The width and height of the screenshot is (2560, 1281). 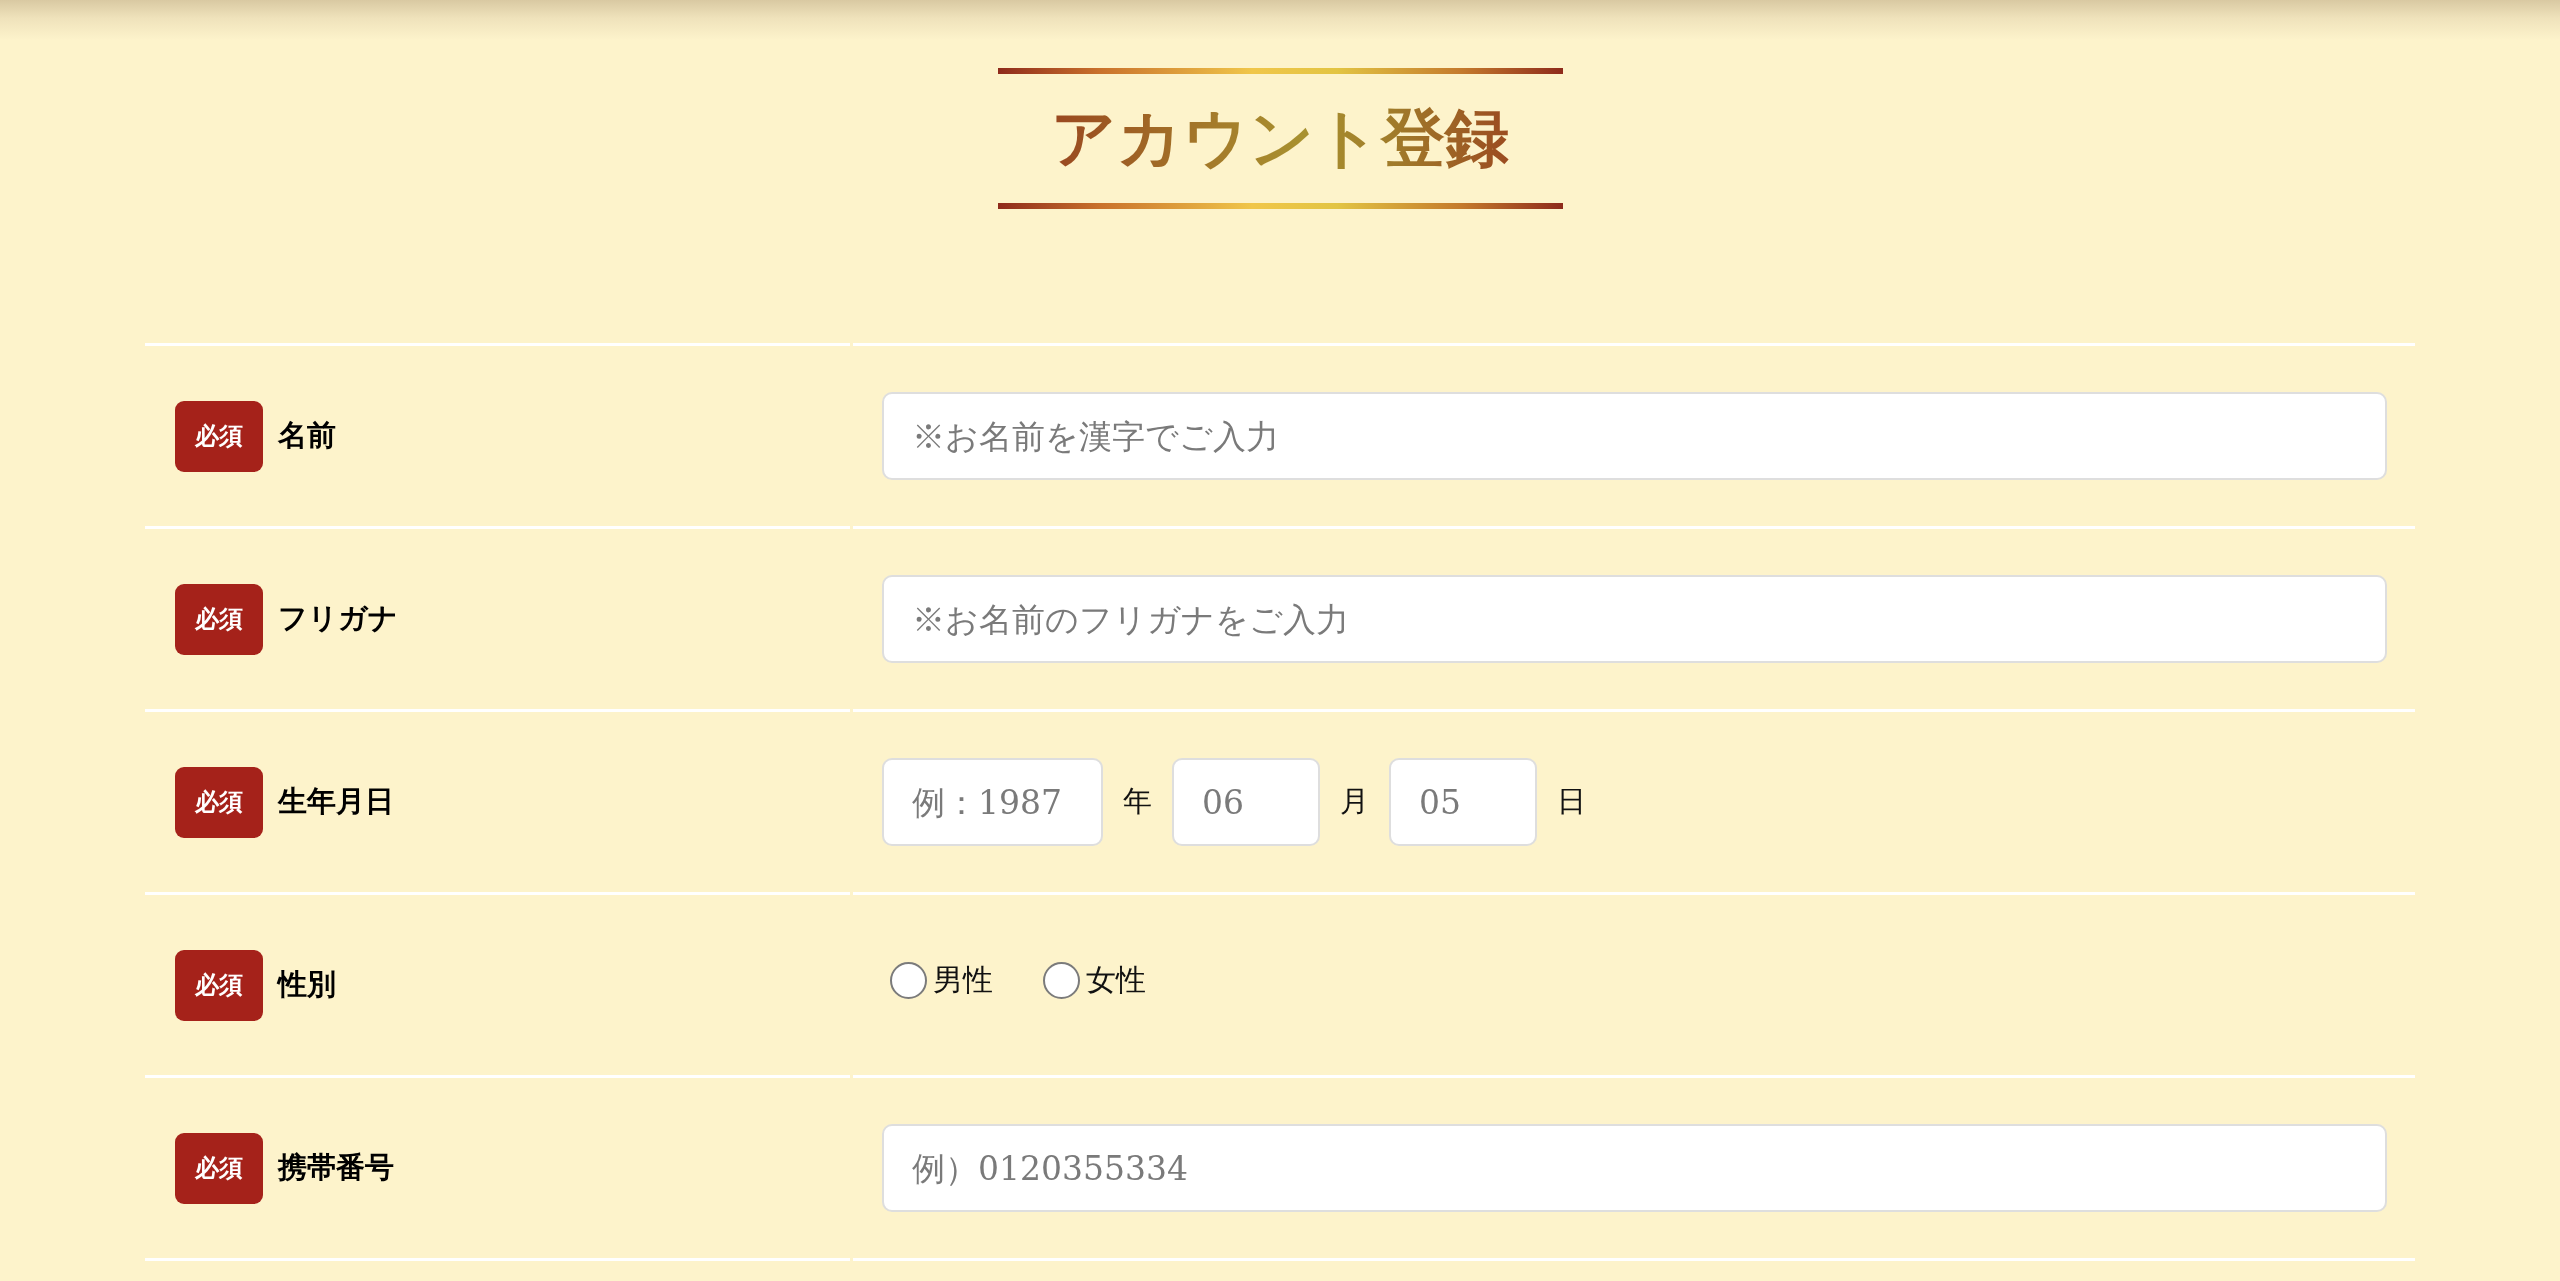 What do you see at coordinates (1634, 436) in the screenshot?
I see `text-field: ※お名前を漢字でご入力` at bounding box center [1634, 436].